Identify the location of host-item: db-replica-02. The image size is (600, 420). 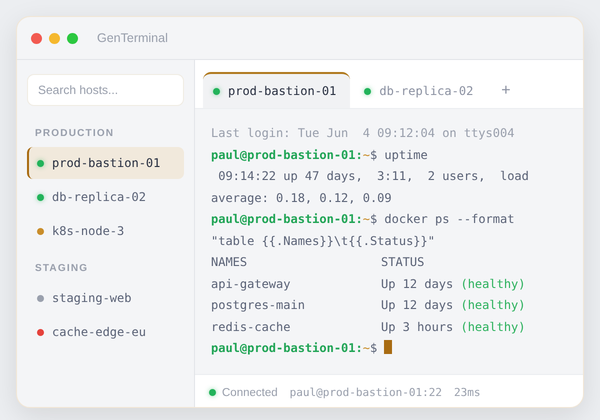
(105, 197).